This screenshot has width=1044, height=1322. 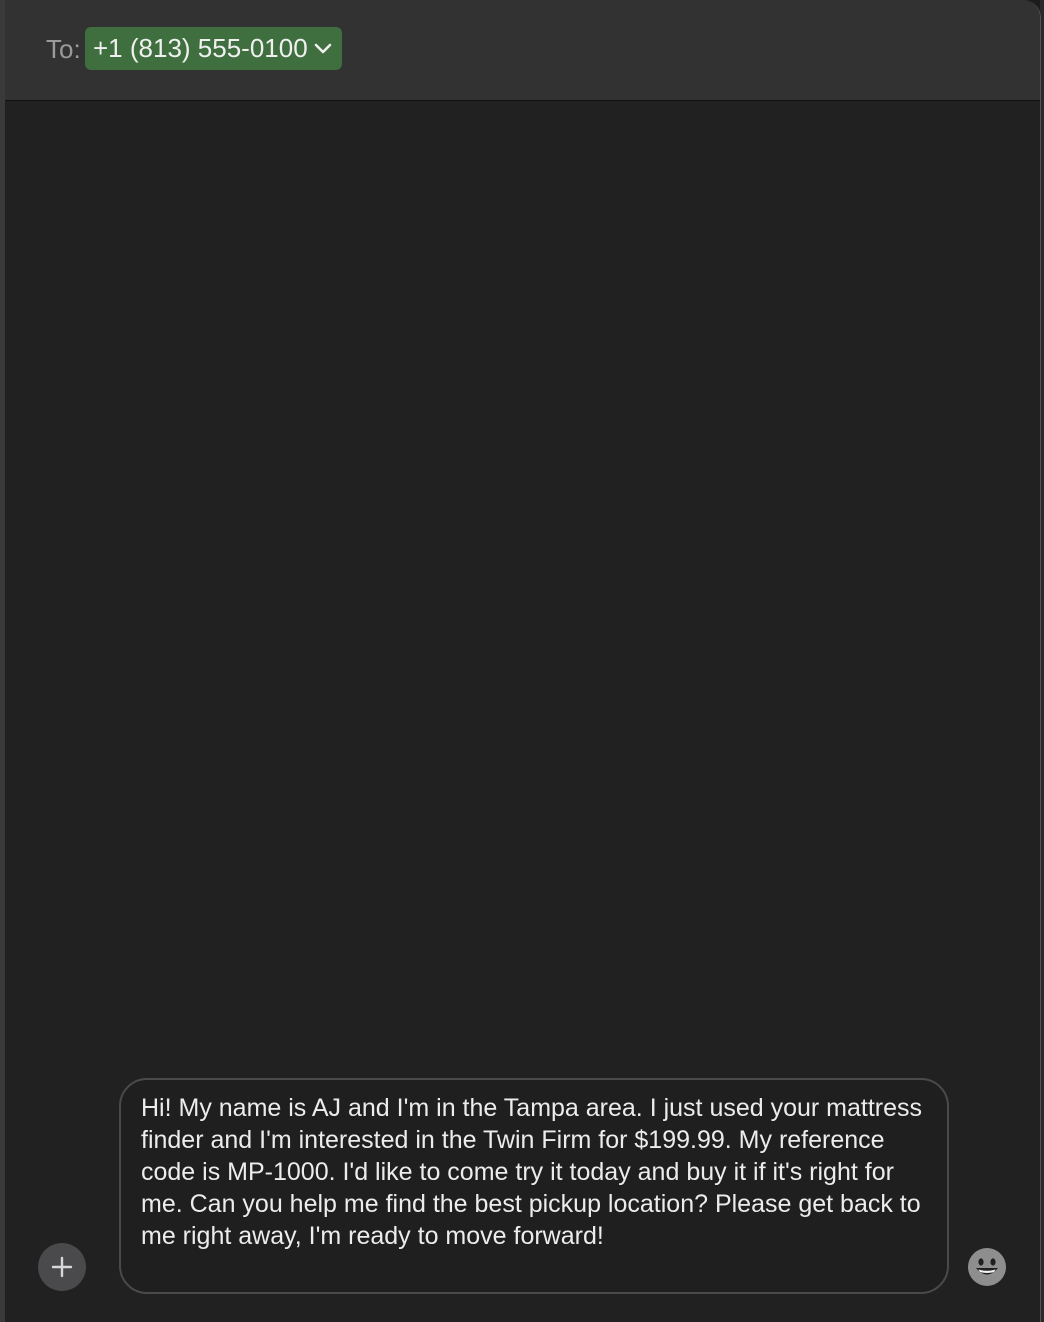 I want to click on chevron-down-icon, so click(x=323, y=49).